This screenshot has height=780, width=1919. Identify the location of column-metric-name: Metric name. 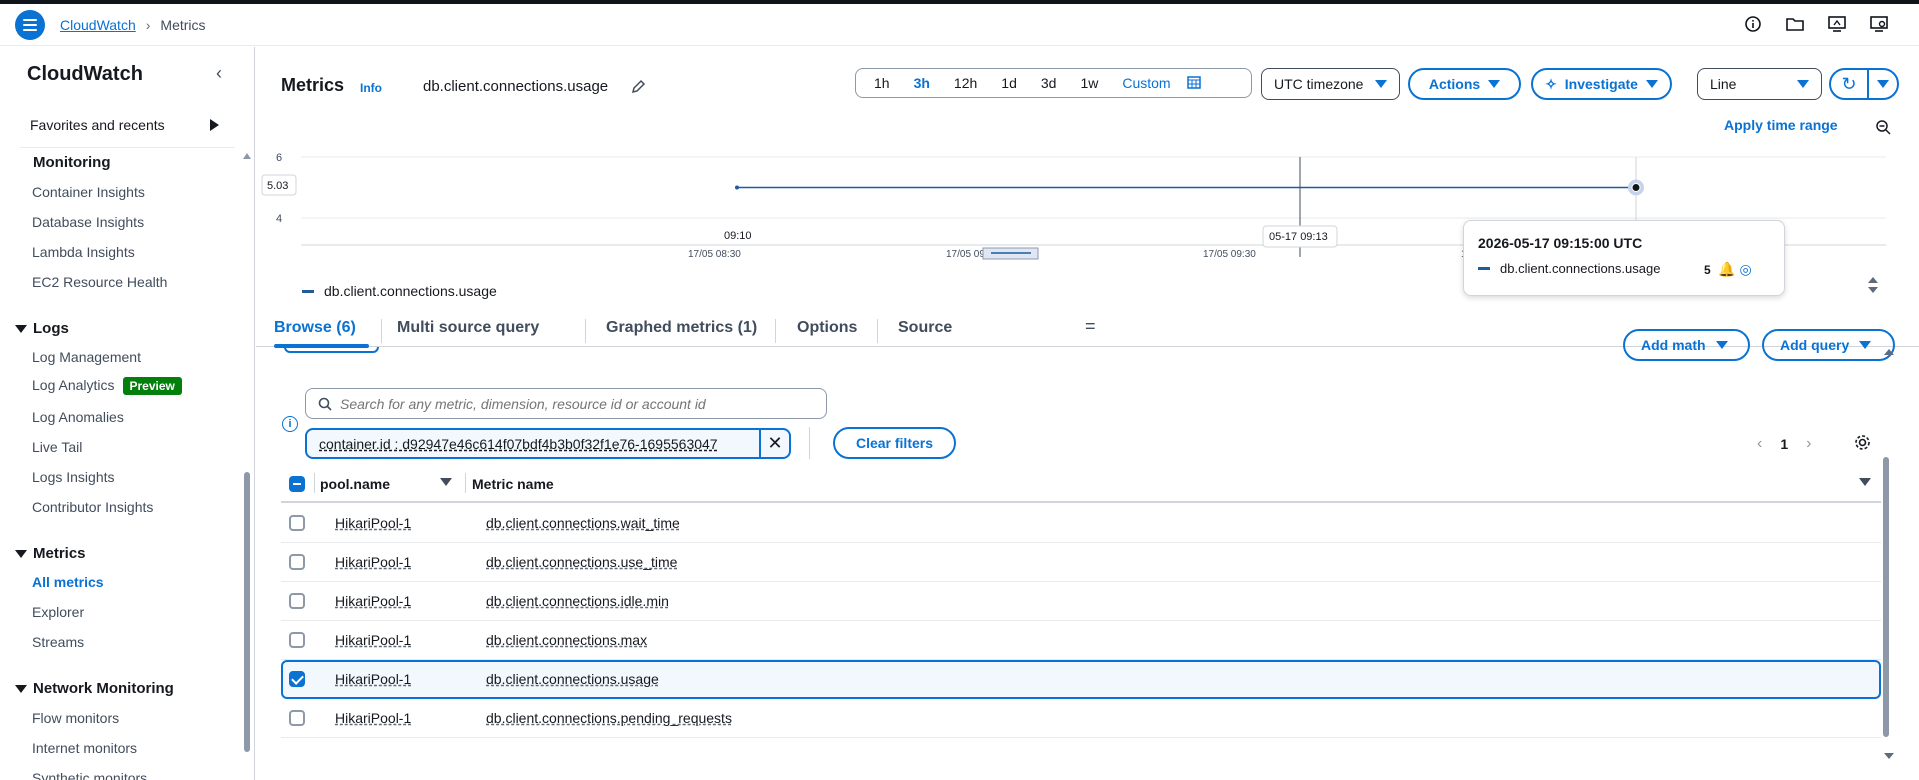
(513, 484).